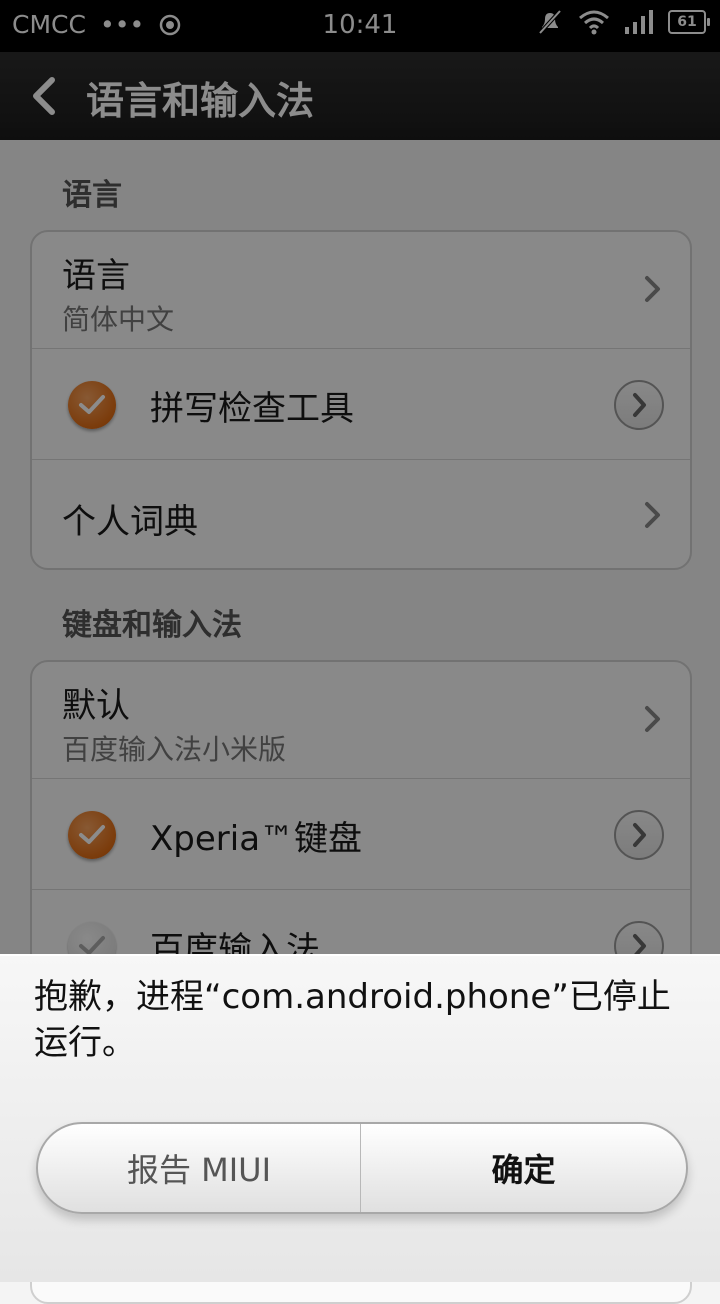 The height and width of the screenshot is (1304, 720). I want to click on dialog-button-group: 报告 MIUI 确定, so click(362, 1168).